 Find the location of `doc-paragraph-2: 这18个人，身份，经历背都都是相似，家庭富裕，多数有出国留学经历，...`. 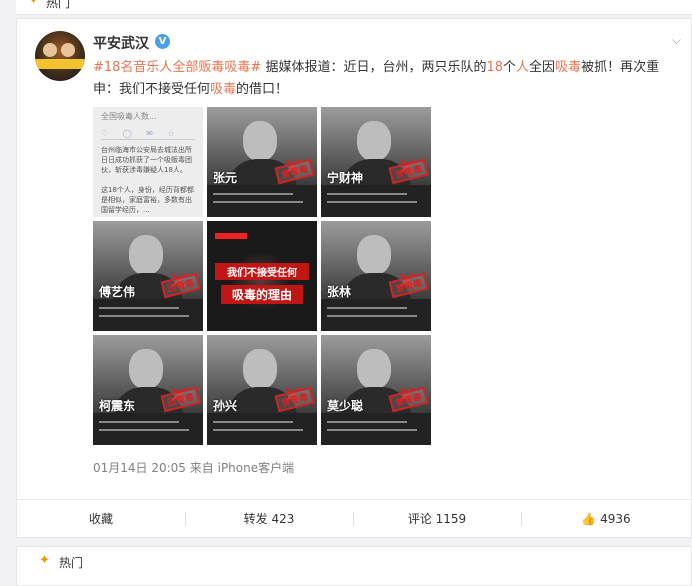

doc-paragraph-2: 这18个人，身份，经历背都都是相似，家庭富裕，多数有出国留学经历，... is located at coordinates (147, 200).